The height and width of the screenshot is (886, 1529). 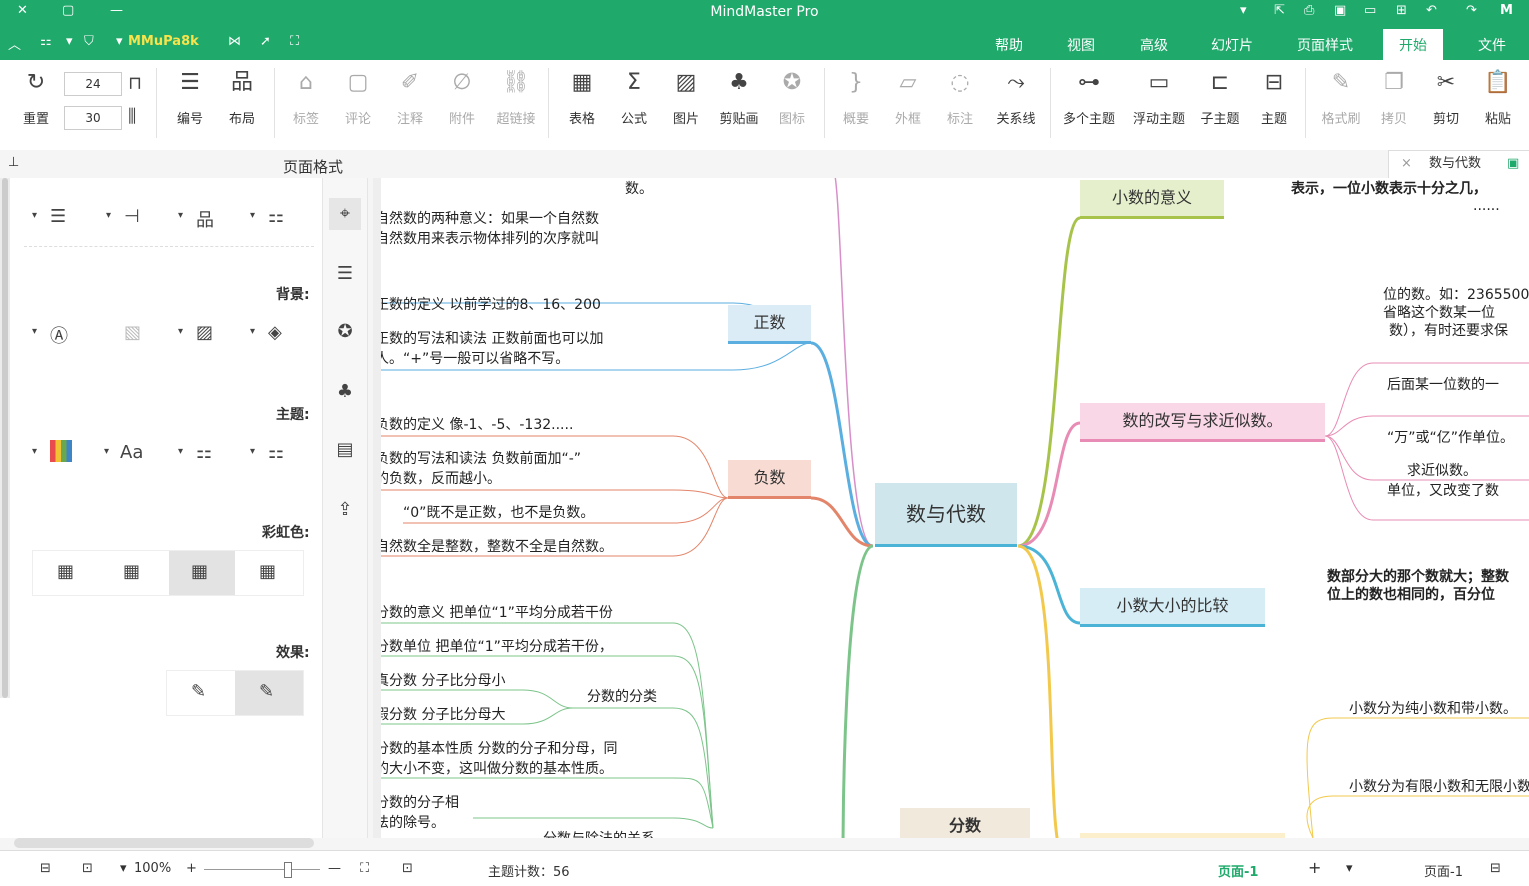 I want to click on export-panel-icon: ⇪, so click(x=345, y=510).